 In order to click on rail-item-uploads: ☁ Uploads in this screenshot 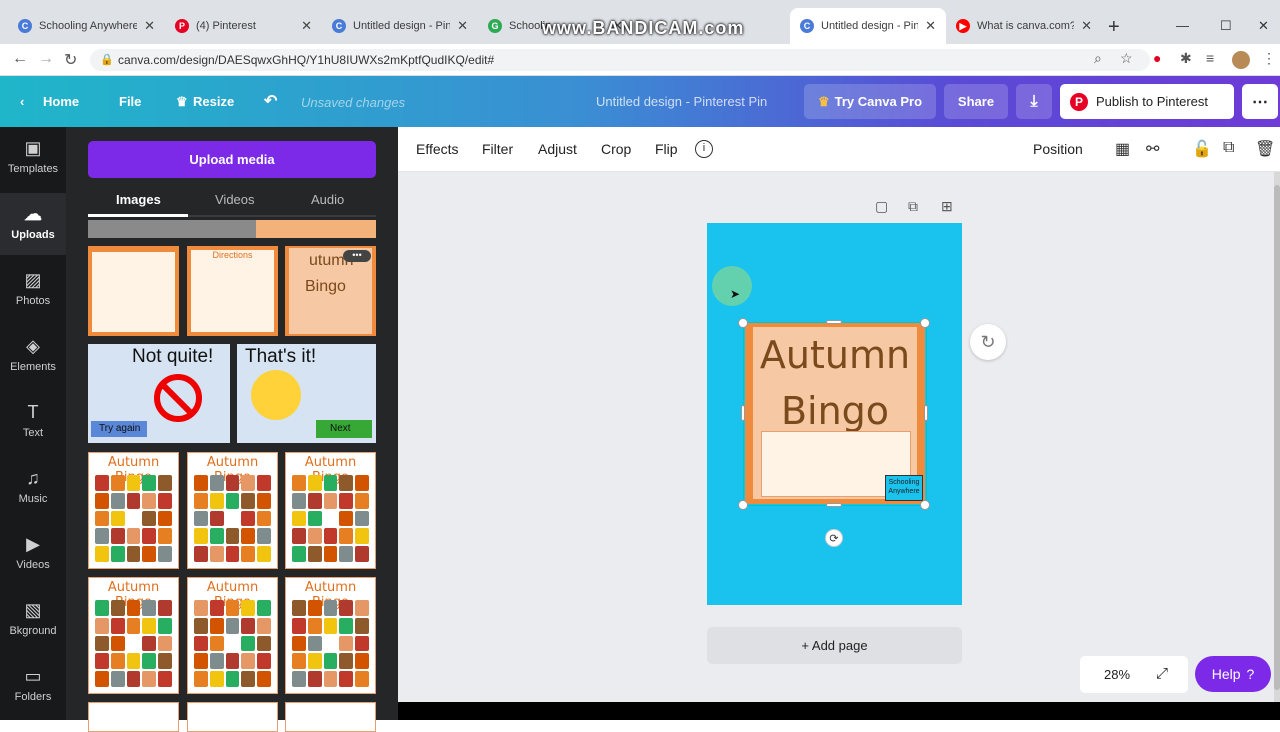, I will do `click(33, 224)`.